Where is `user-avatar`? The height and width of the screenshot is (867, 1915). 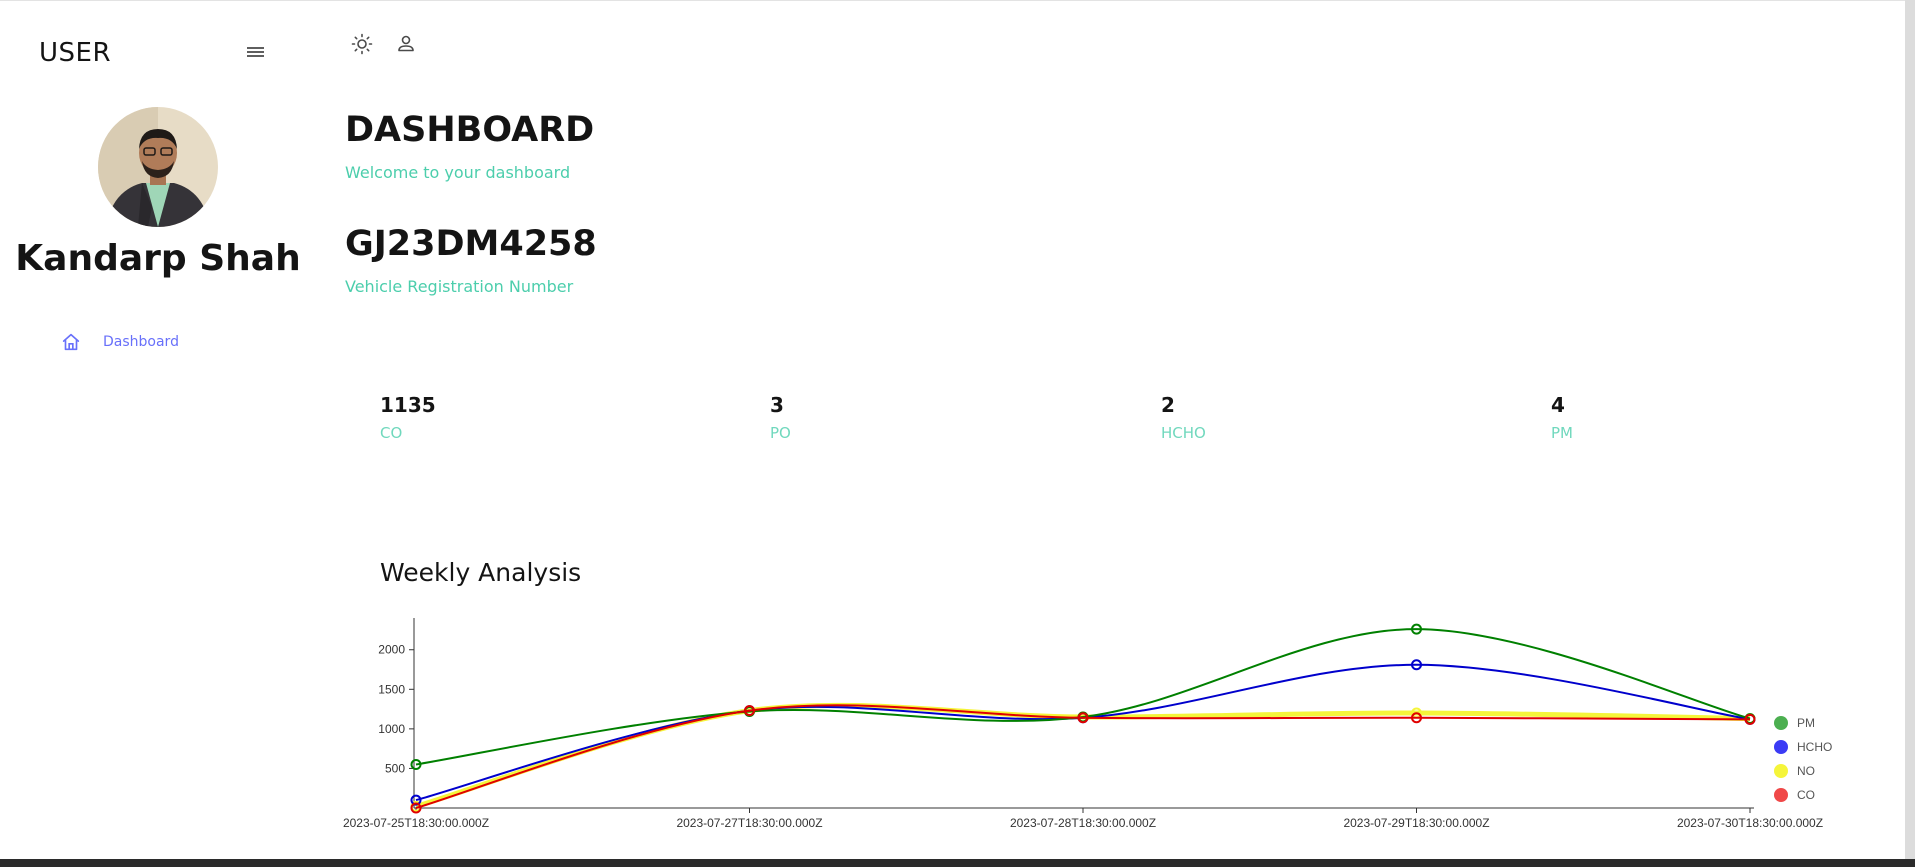 user-avatar is located at coordinates (158, 167).